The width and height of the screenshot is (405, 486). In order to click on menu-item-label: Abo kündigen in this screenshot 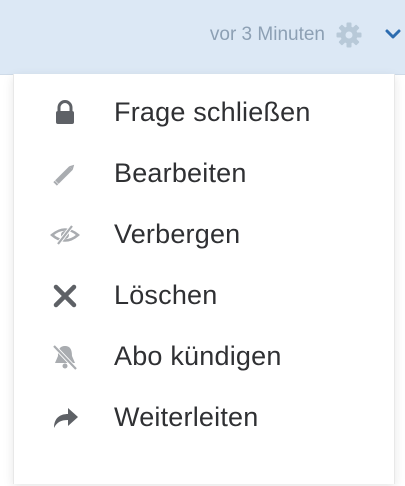, I will do `click(198, 356)`.